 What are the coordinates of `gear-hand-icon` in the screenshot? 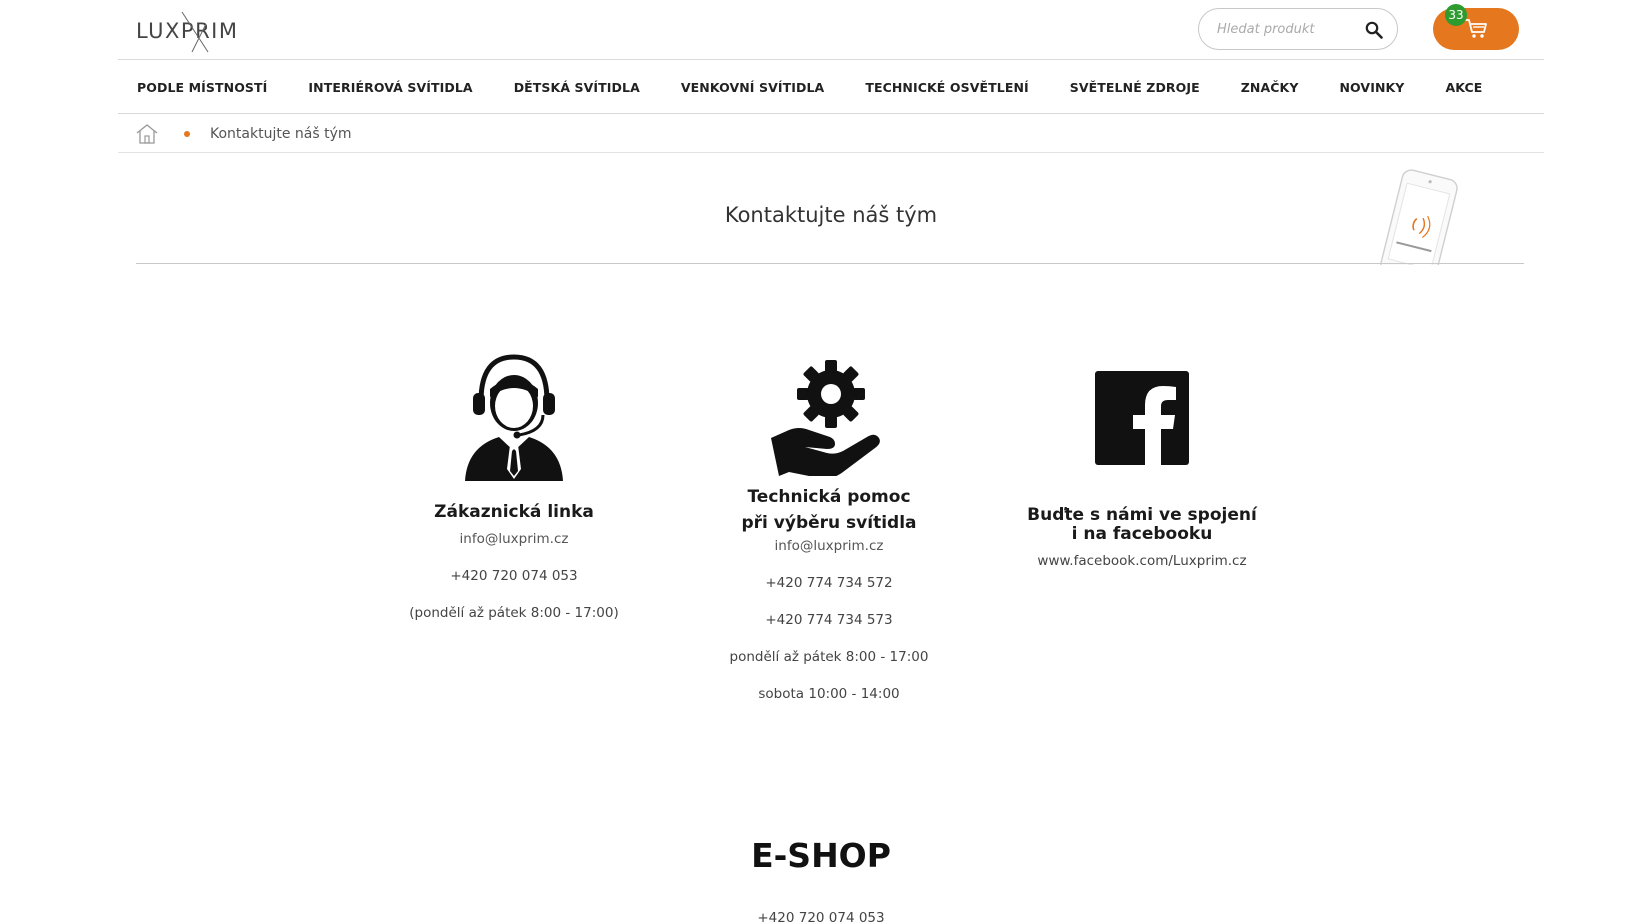 It's located at (829, 417).